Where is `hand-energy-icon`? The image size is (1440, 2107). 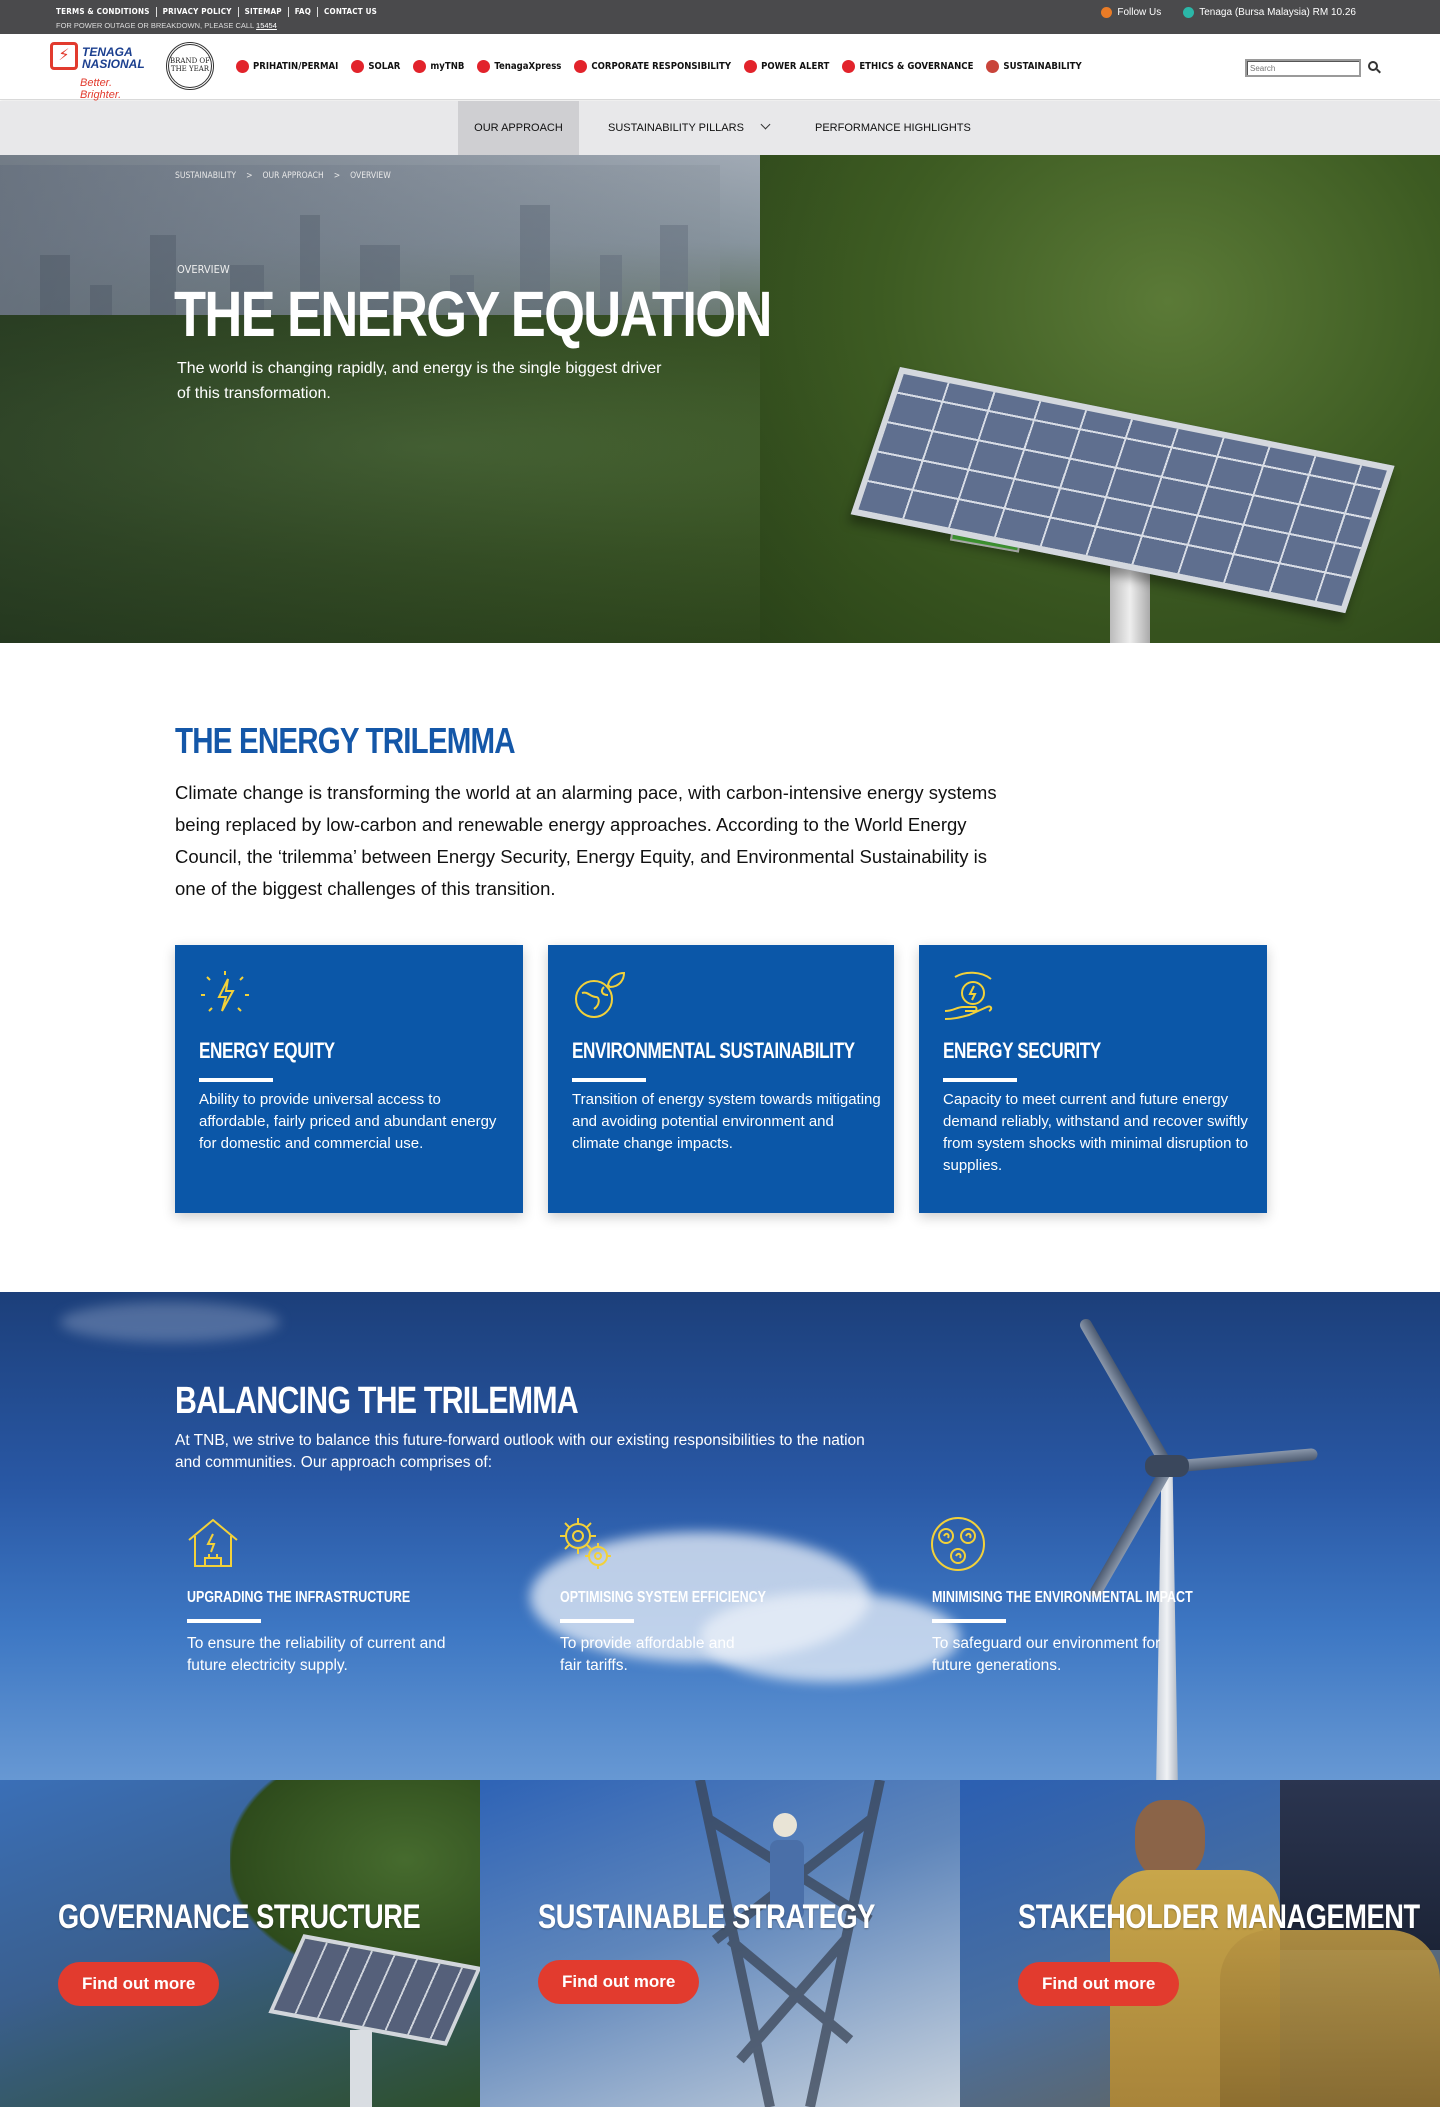
hand-energy-icon is located at coordinates (968, 995).